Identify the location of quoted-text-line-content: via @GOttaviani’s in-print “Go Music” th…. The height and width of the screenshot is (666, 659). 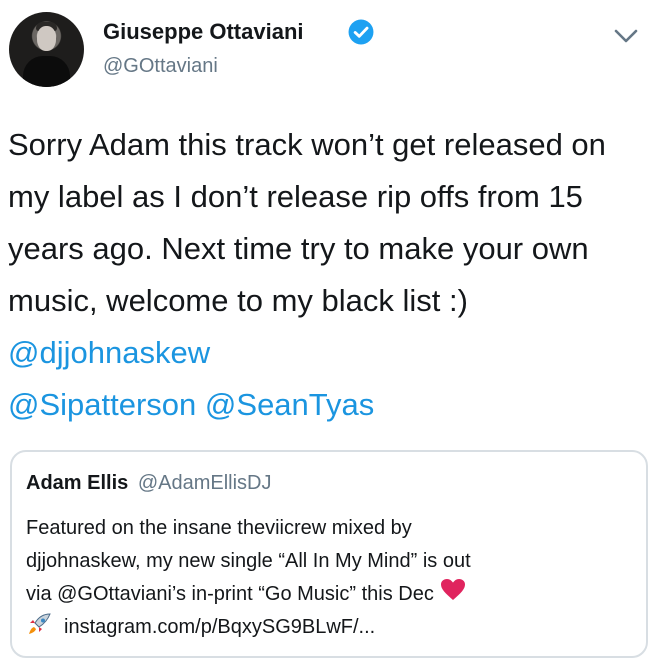
(230, 594).